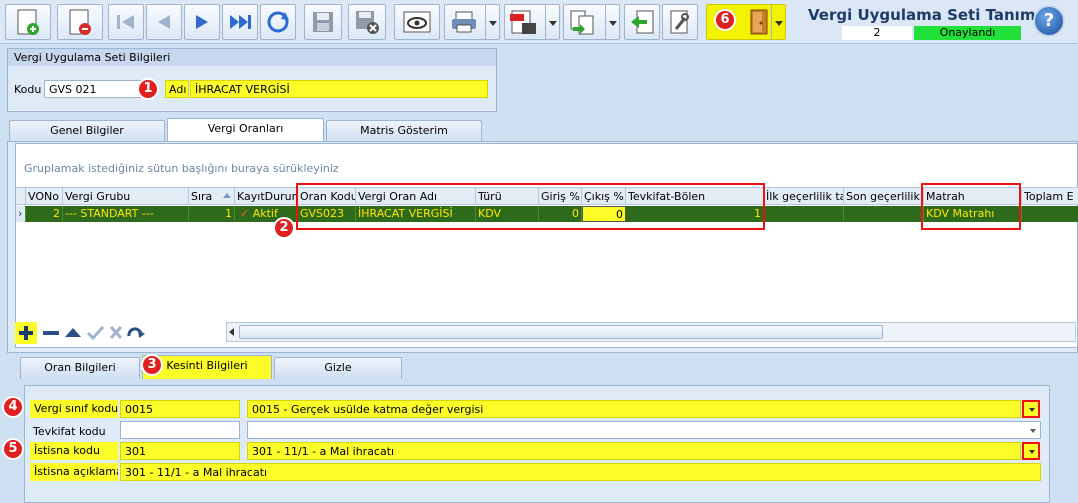 This screenshot has height=503, width=1078. What do you see at coordinates (924, 15) in the screenshot?
I see `window-title: Vergi Uygulama Seti Tanımı` at bounding box center [924, 15].